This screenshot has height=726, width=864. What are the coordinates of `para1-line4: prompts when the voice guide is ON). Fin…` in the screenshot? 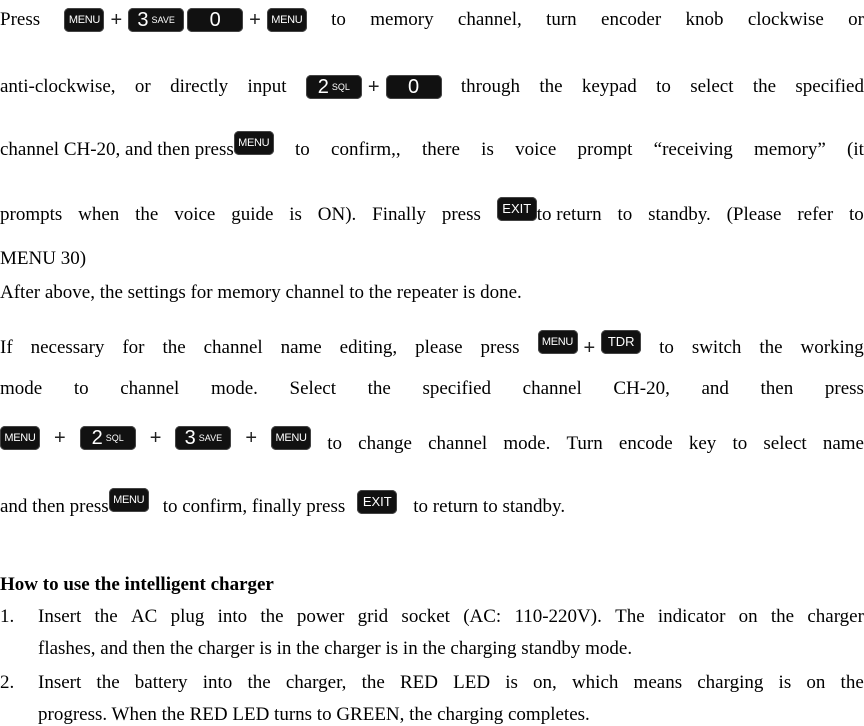 It's located at (432, 211).